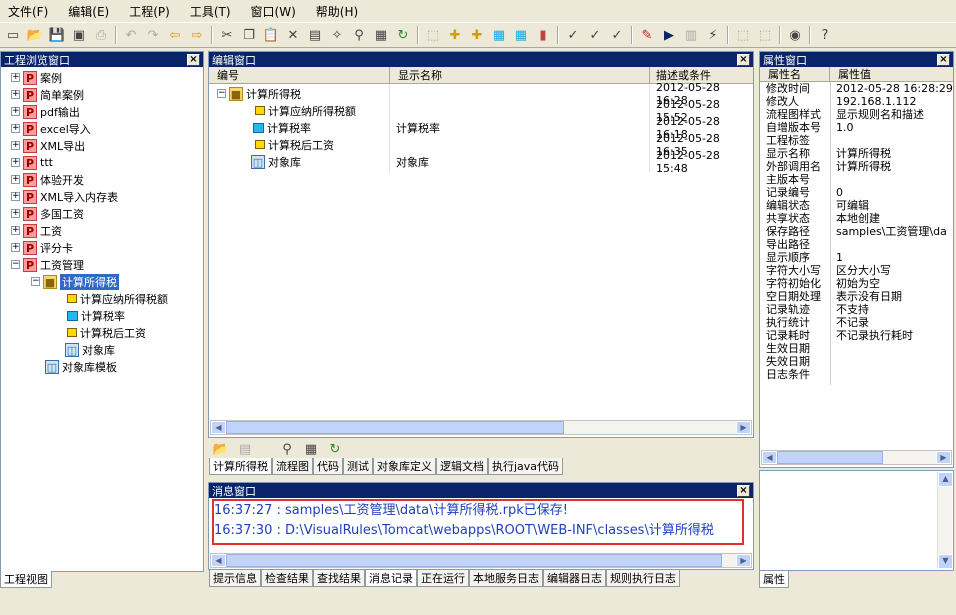 The width and height of the screenshot is (956, 615). Describe the element at coordinates (856, 192) in the screenshot. I see `property-row: 记录编号 0` at that location.